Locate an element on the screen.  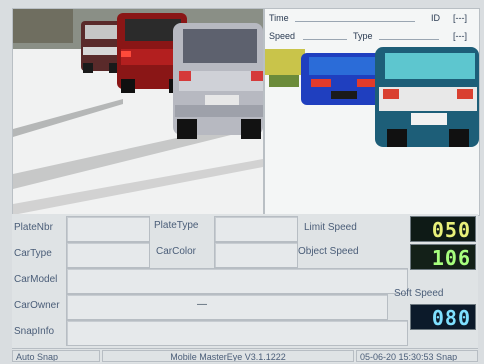
car-type-label: CarType is located at coordinates (33, 253).